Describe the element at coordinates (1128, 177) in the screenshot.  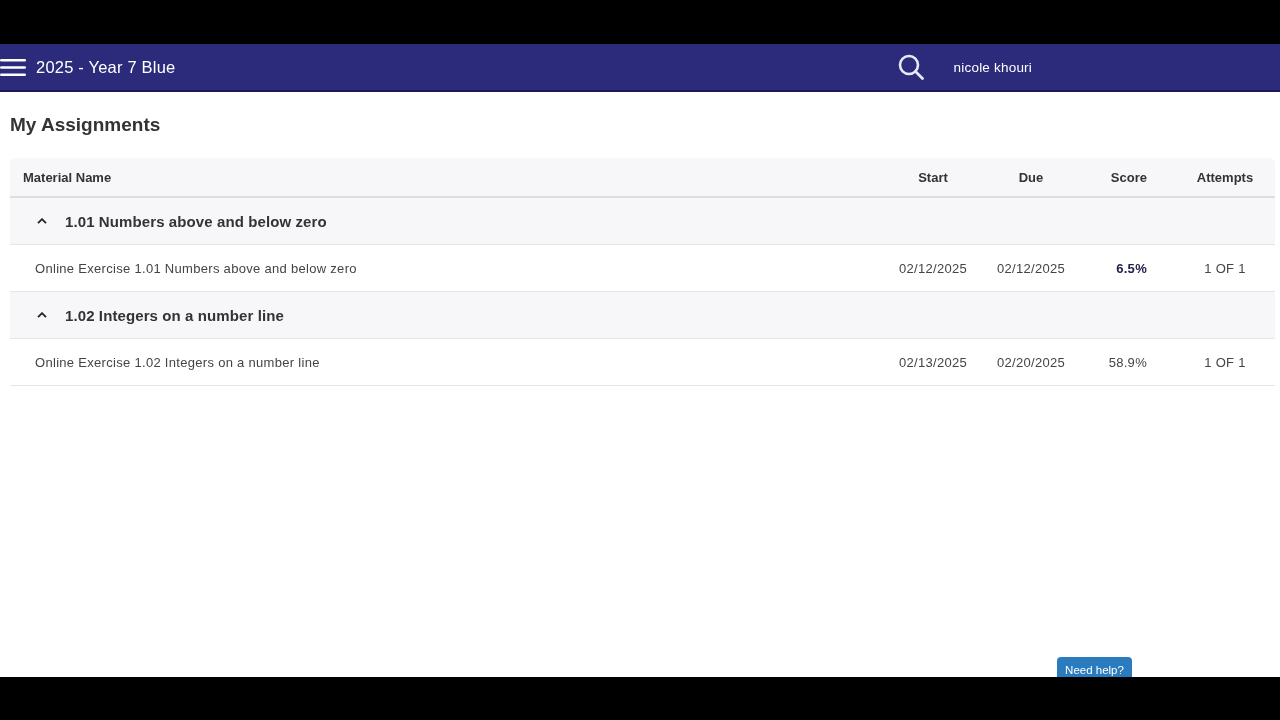
I see `column-header: Score` at that location.